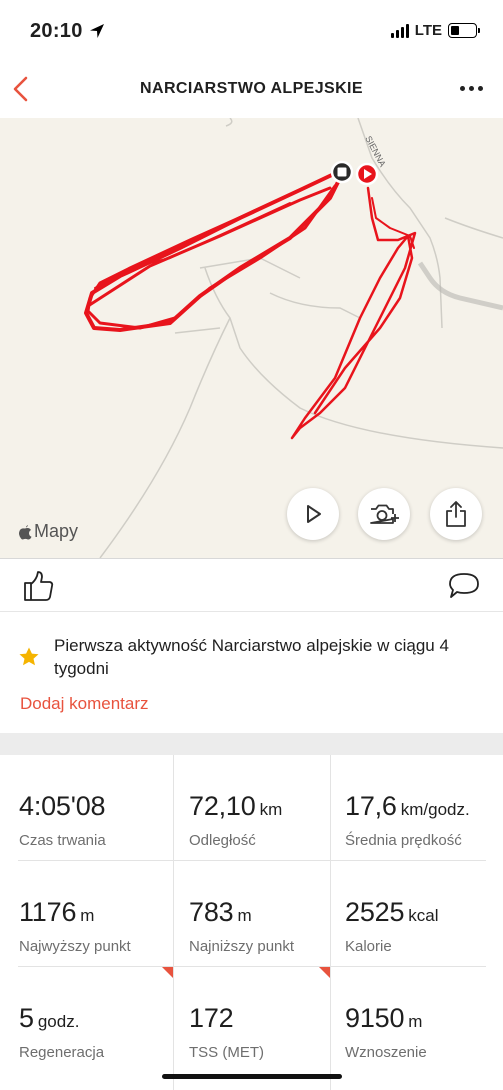  I want to click on stat-label: Regeneracja, so click(62, 1052).